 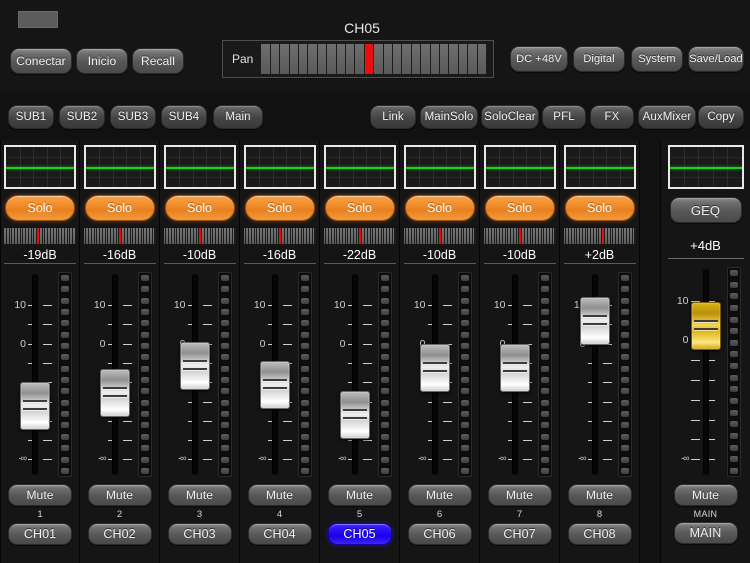 I want to click on channel-select-button: CH08, so click(x=599, y=534).